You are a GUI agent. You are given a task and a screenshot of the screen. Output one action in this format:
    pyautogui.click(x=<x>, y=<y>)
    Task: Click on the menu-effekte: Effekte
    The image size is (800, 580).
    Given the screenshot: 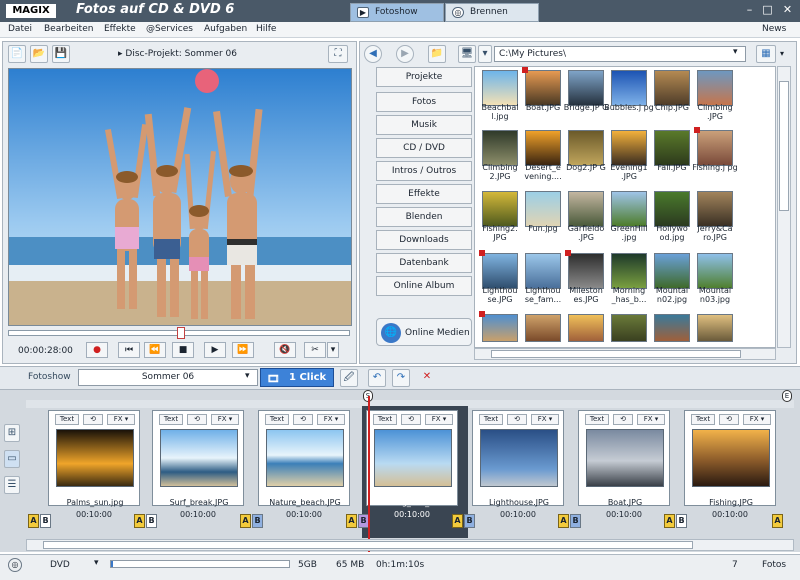 What is the action you would take?
    pyautogui.click(x=120, y=29)
    